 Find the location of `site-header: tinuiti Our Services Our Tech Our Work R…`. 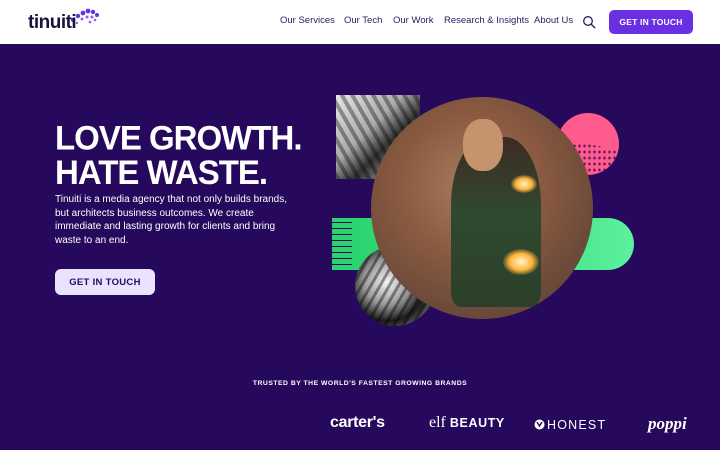

site-header: tinuiti Our Services Our Tech Our Work R… is located at coordinates (360, 22).